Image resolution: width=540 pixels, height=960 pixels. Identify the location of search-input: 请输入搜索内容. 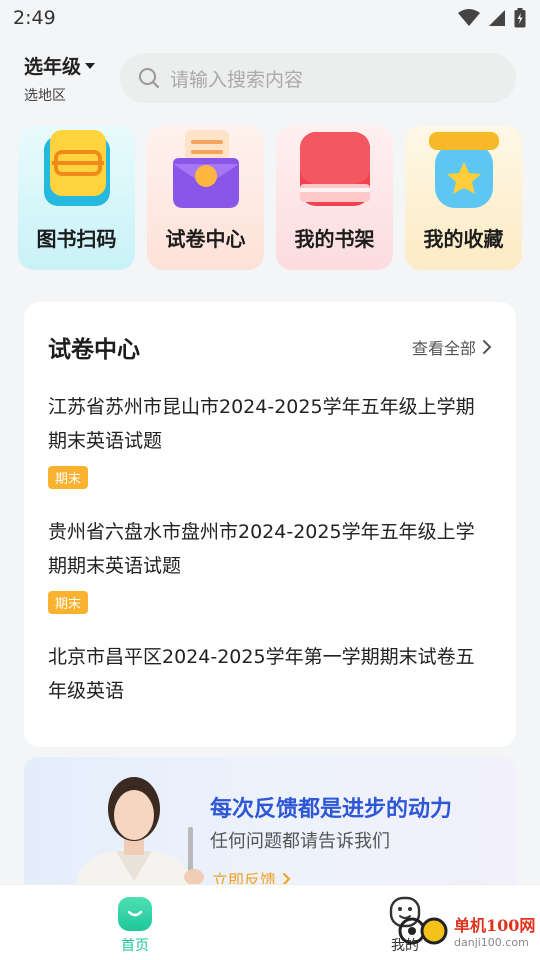
(318, 78).